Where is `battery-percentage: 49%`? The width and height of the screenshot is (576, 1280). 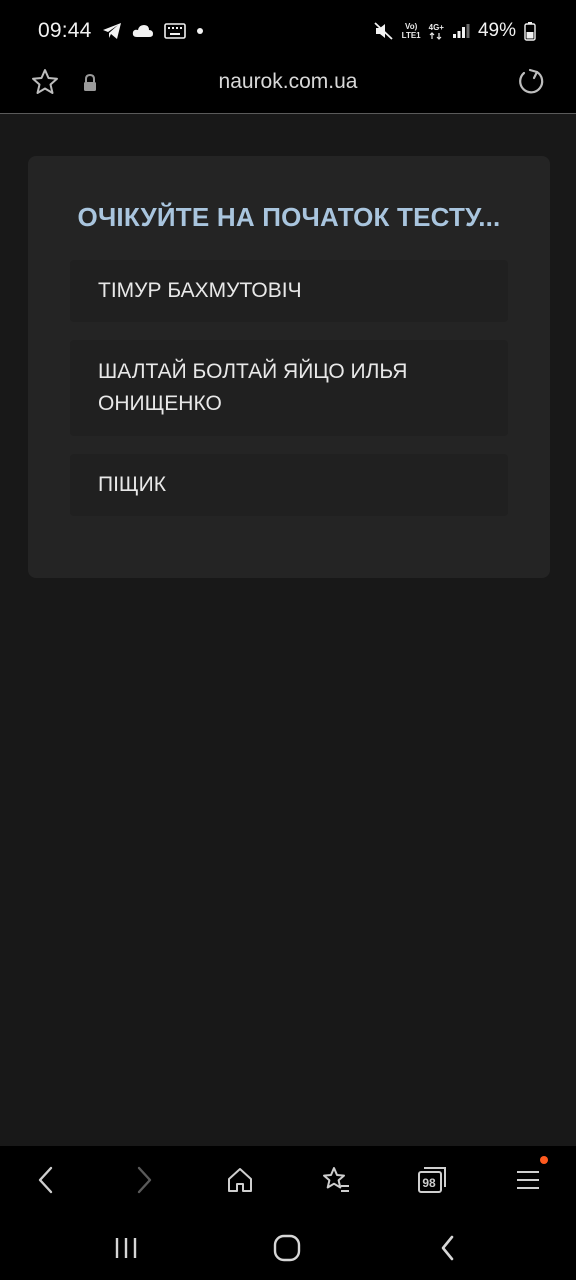
battery-percentage: 49% is located at coordinates (496, 30).